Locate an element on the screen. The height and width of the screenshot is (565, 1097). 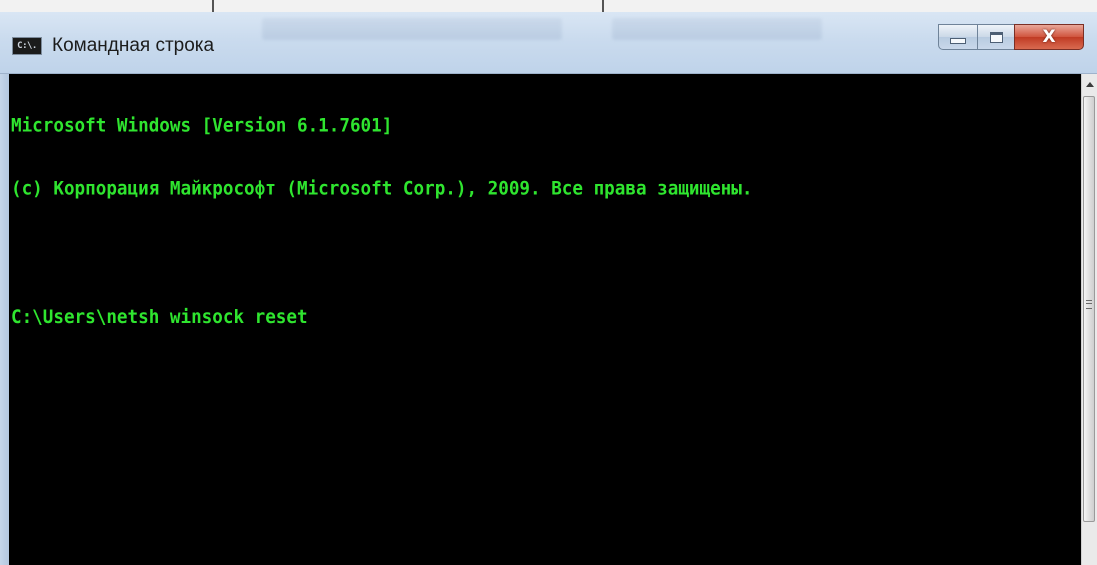
minimize-icon is located at coordinates (958, 41).